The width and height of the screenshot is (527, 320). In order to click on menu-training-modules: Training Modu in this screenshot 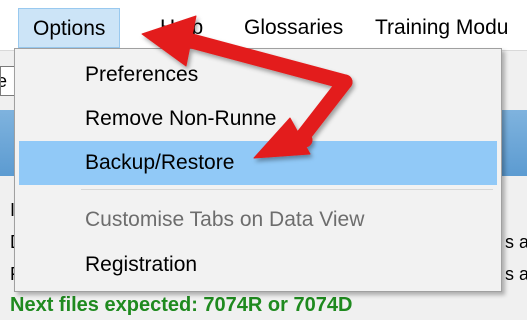, I will do `click(441, 28)`.